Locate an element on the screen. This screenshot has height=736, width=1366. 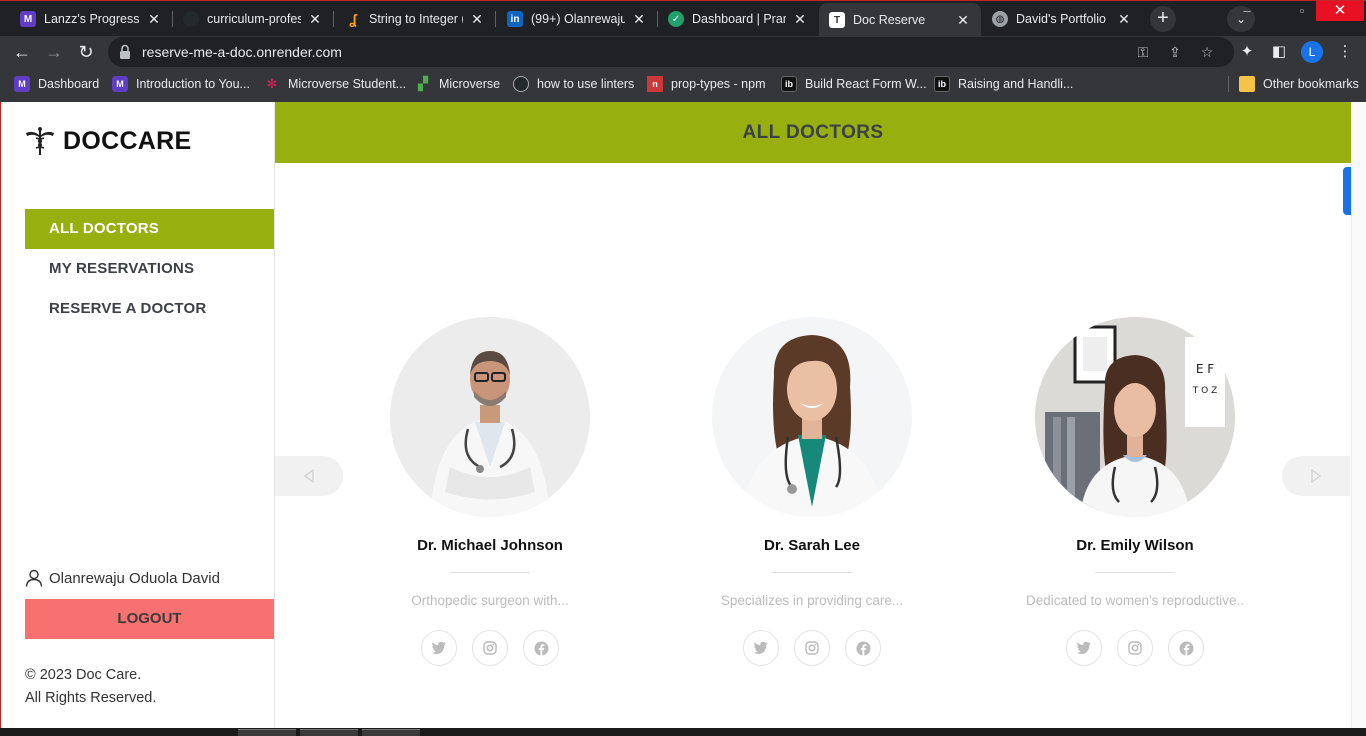
share-icon: ⇪ is located at coordinates (1175, 52).